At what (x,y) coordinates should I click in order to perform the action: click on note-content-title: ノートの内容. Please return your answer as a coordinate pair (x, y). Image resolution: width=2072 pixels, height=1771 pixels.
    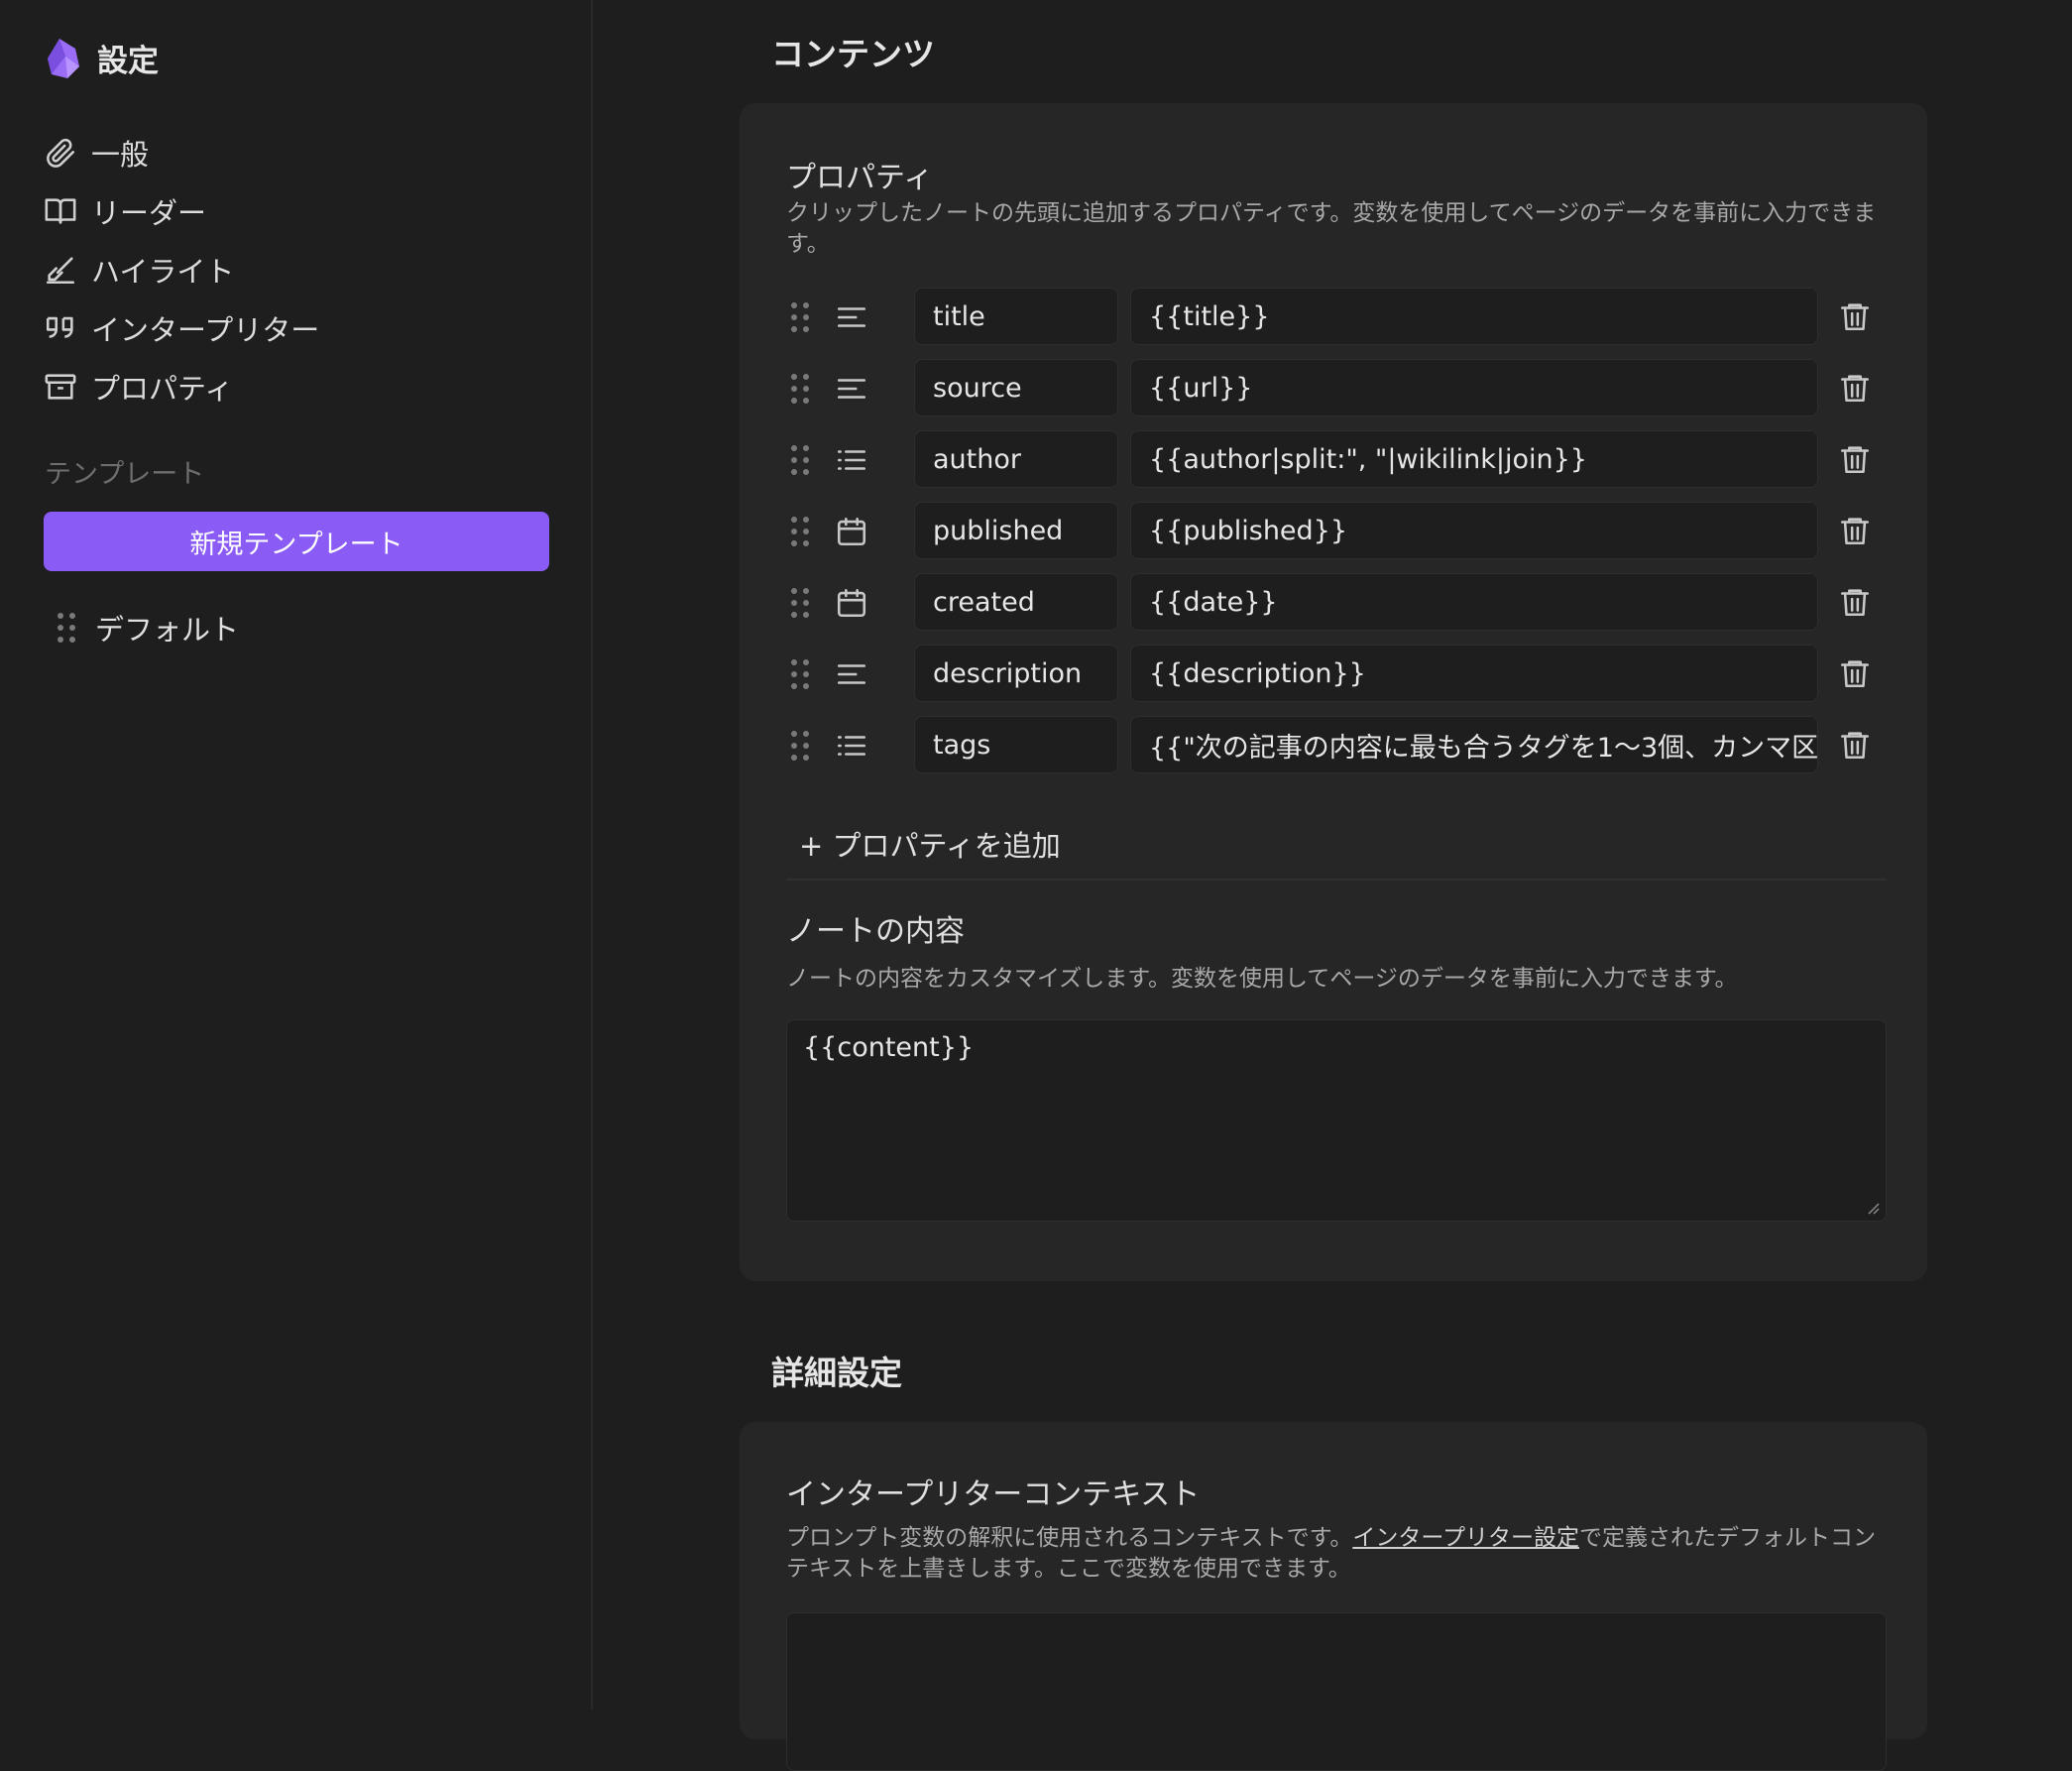
    Looking at the image, I should click on (875, 932).